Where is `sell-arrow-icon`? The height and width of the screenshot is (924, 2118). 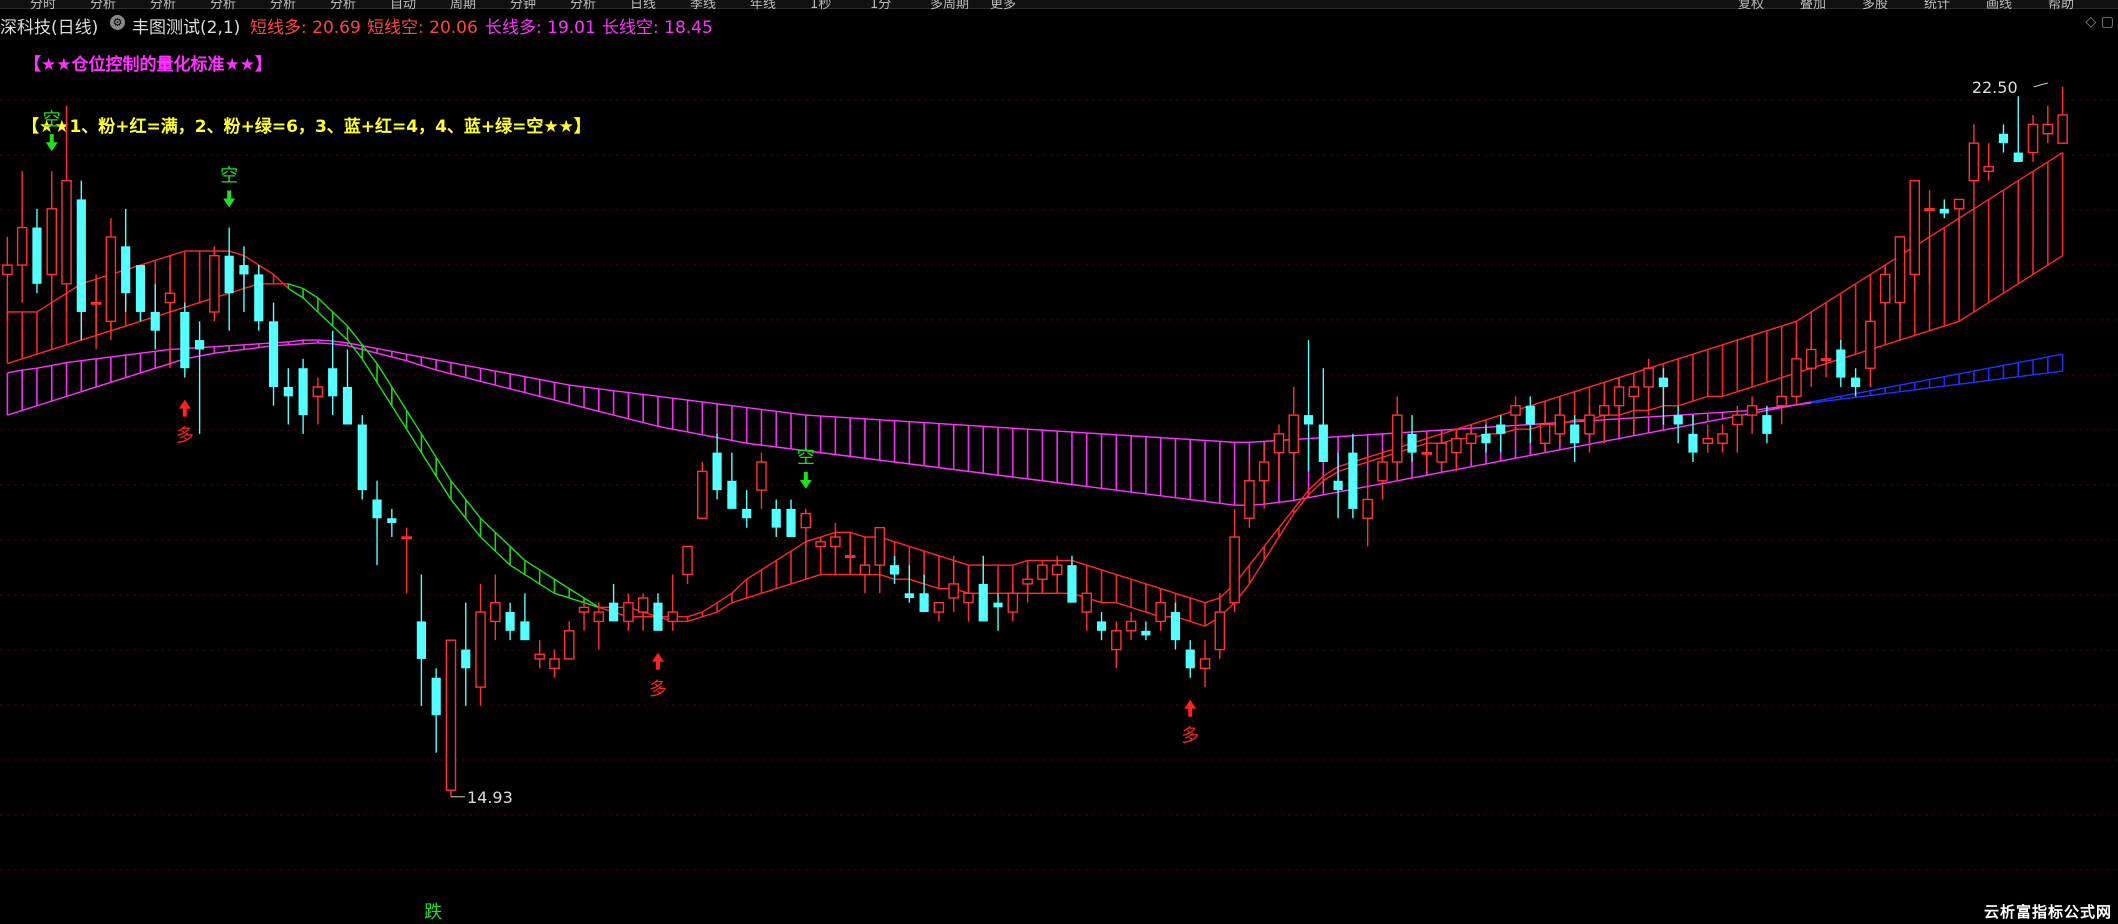 sell-arrow-icon is located at coordinates (51, 143).